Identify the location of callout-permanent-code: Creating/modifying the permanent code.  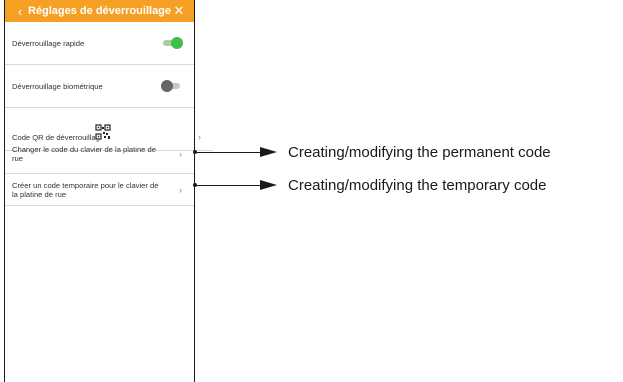
(408, 153).